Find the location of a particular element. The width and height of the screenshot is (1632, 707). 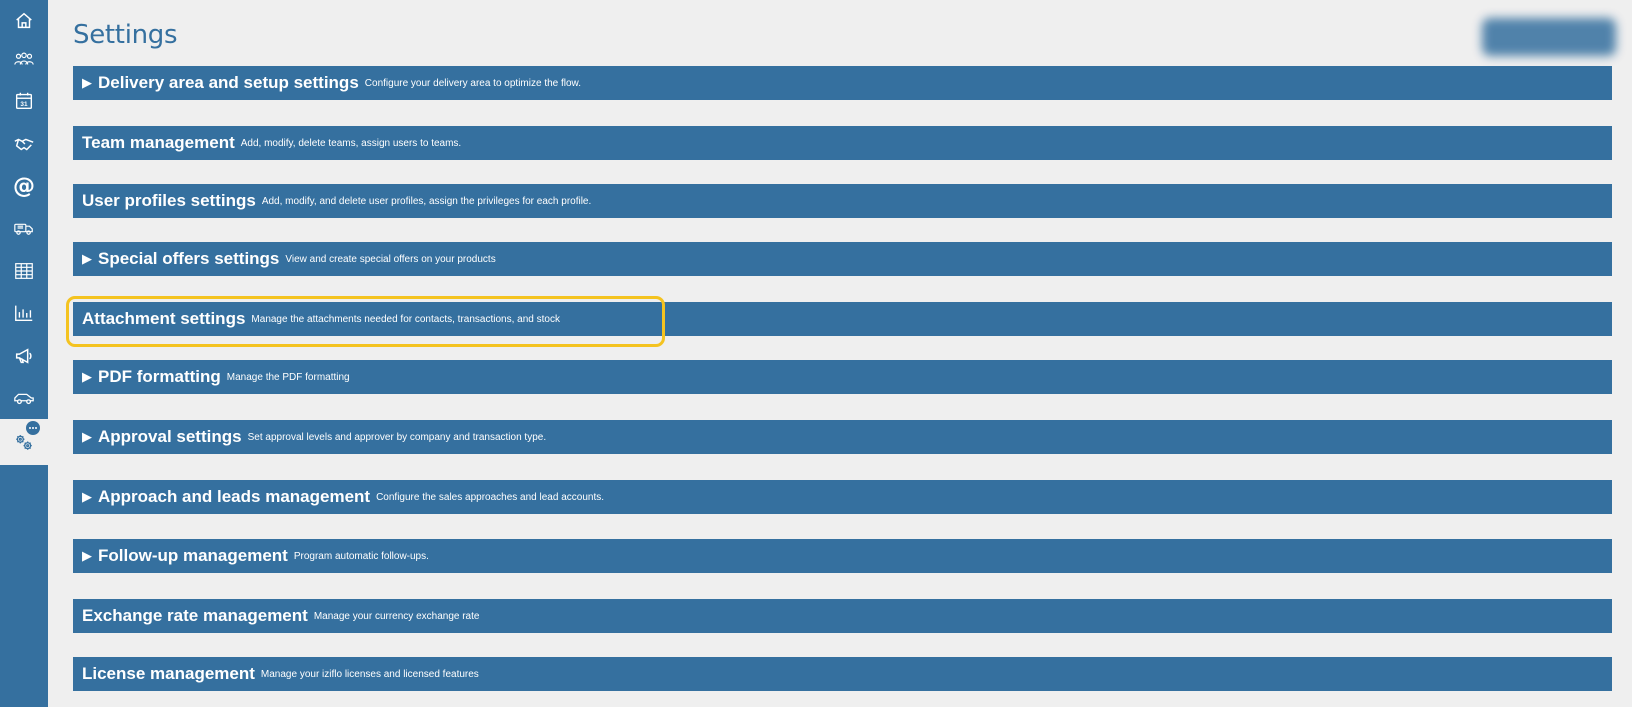

sidebar-nav: 31 @ is located at coordinates (24, 353).